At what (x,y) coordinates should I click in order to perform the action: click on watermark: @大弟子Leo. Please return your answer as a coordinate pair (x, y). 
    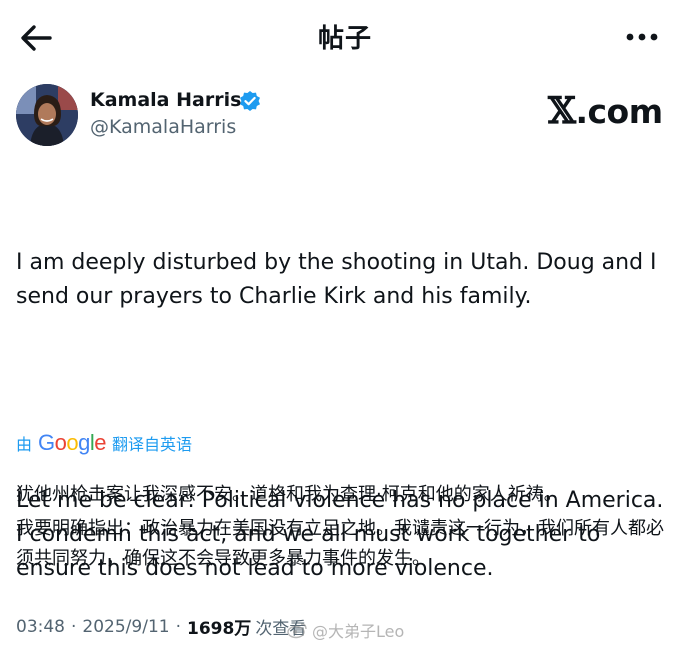
    Looking at the image, I should click on (345, 630).